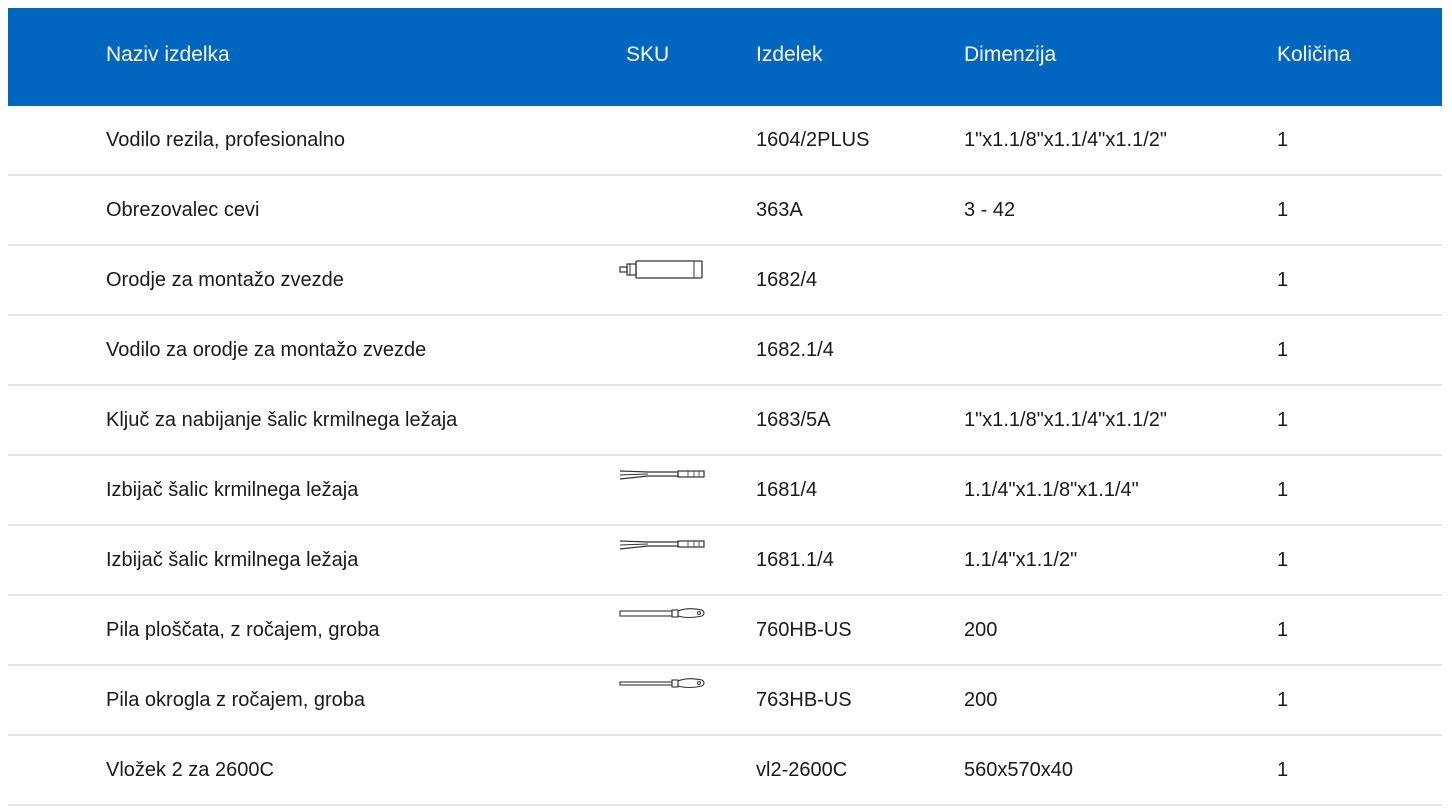 The height and width of the screenshot is (811, 1452). What do you see at coordinates (662, 613) in the screenshot?
I see `flat-file-icon` at bounding box center [662, 613].